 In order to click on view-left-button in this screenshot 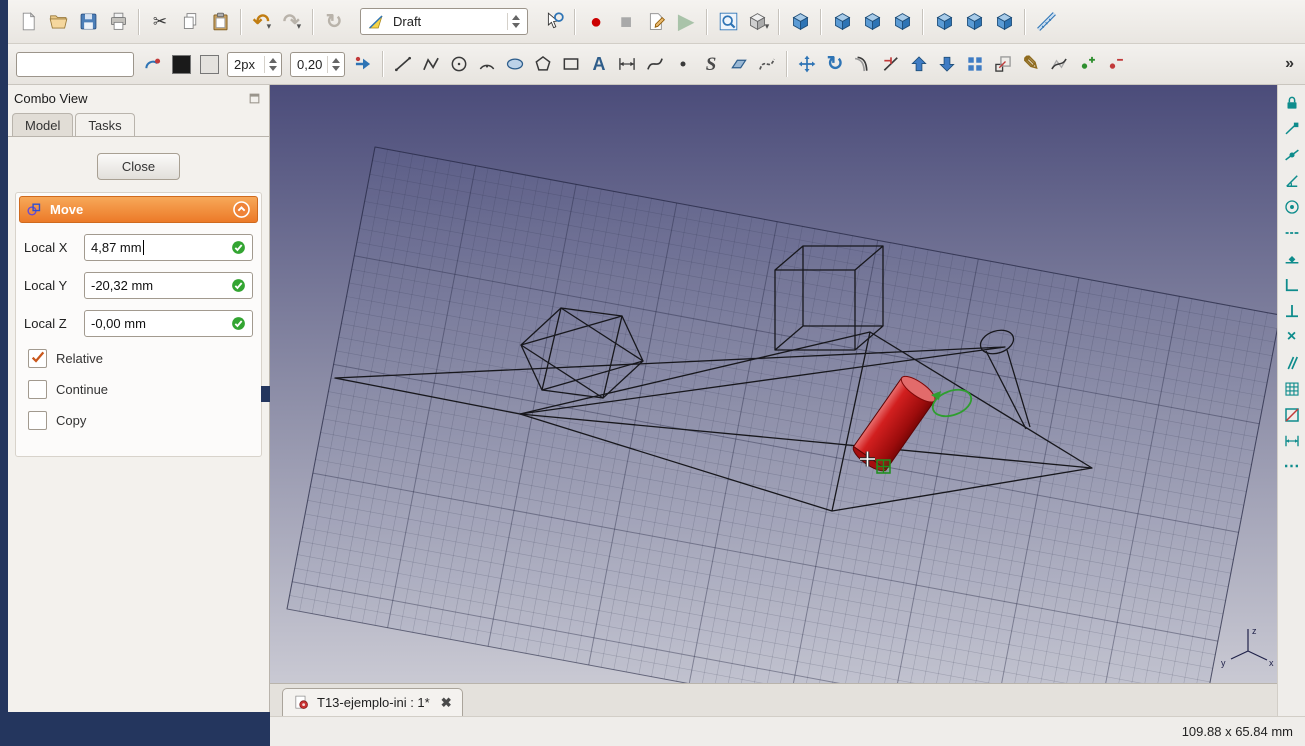, I will do `click(1004, 22)`.